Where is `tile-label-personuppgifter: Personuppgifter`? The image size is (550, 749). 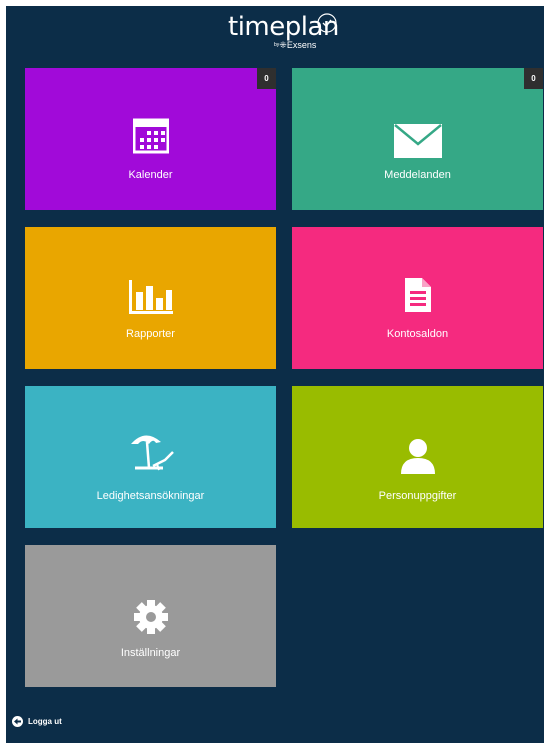
tile-label-personuppgifter: Personuppgifter is located at coordinates (417, 496).